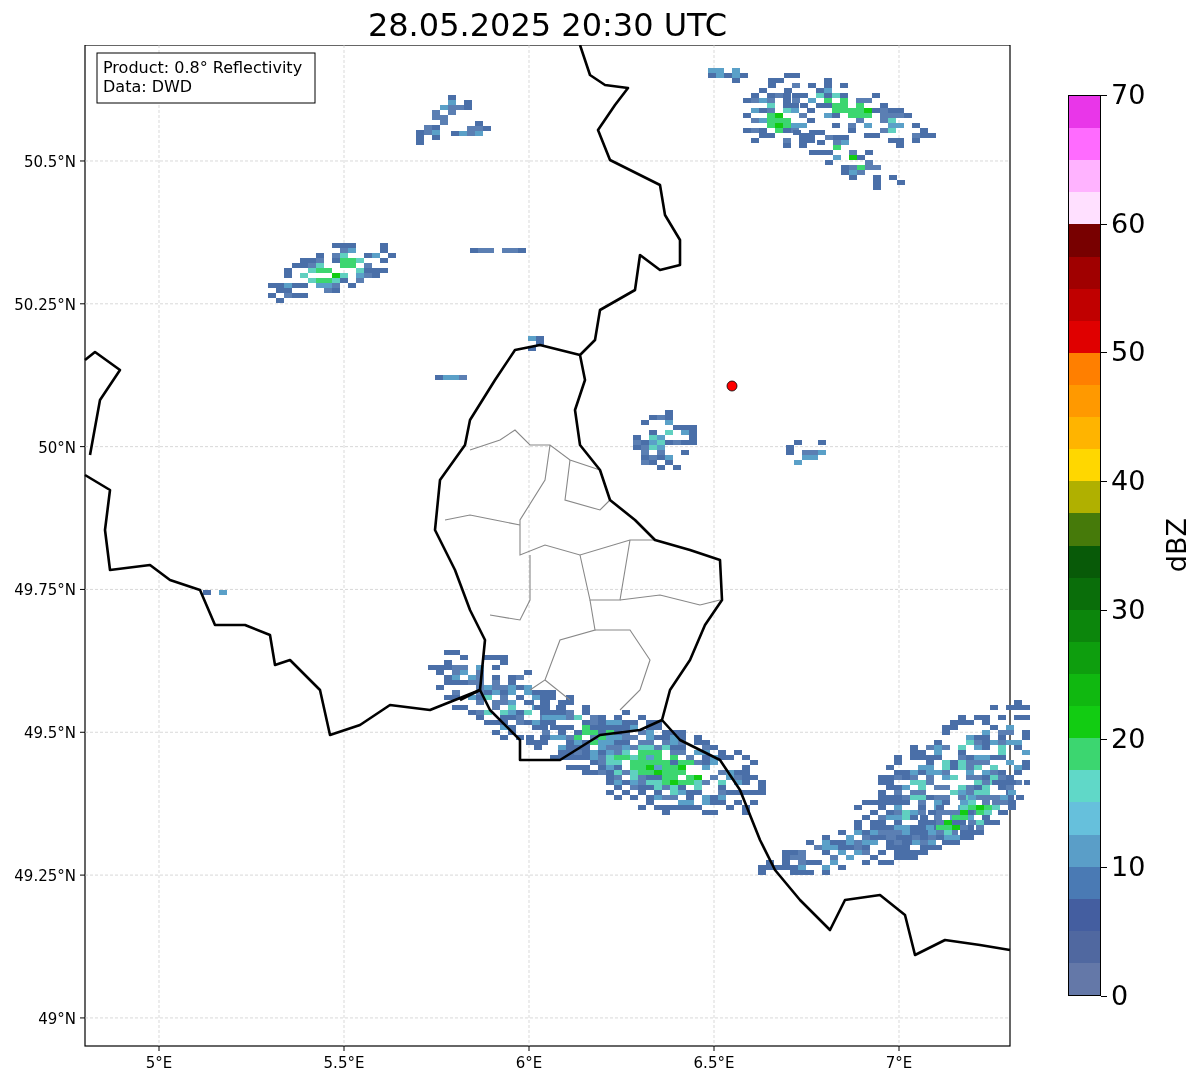 The width and height of the screenshot is (1202, 1081). Describe the element at coordinates (547, 25) in the screenshot. I see `chart-title: 28.05.2025 20:30 UTC` at that location.